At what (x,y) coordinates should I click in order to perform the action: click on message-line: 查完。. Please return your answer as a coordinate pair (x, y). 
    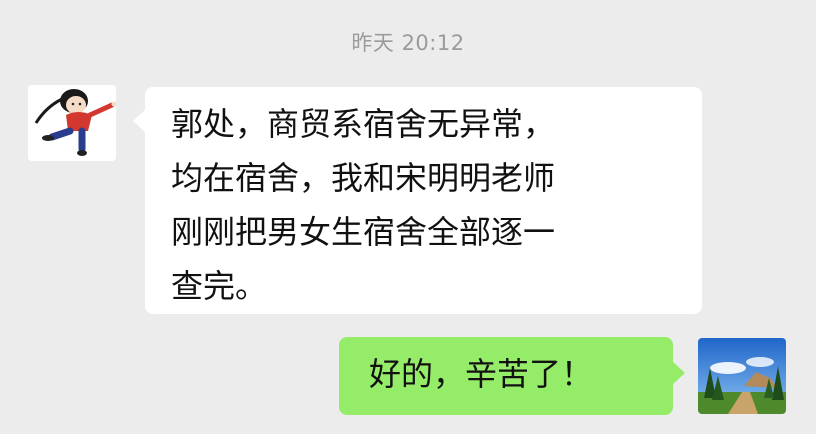
    Looking at the image, I should click on (219, 286).